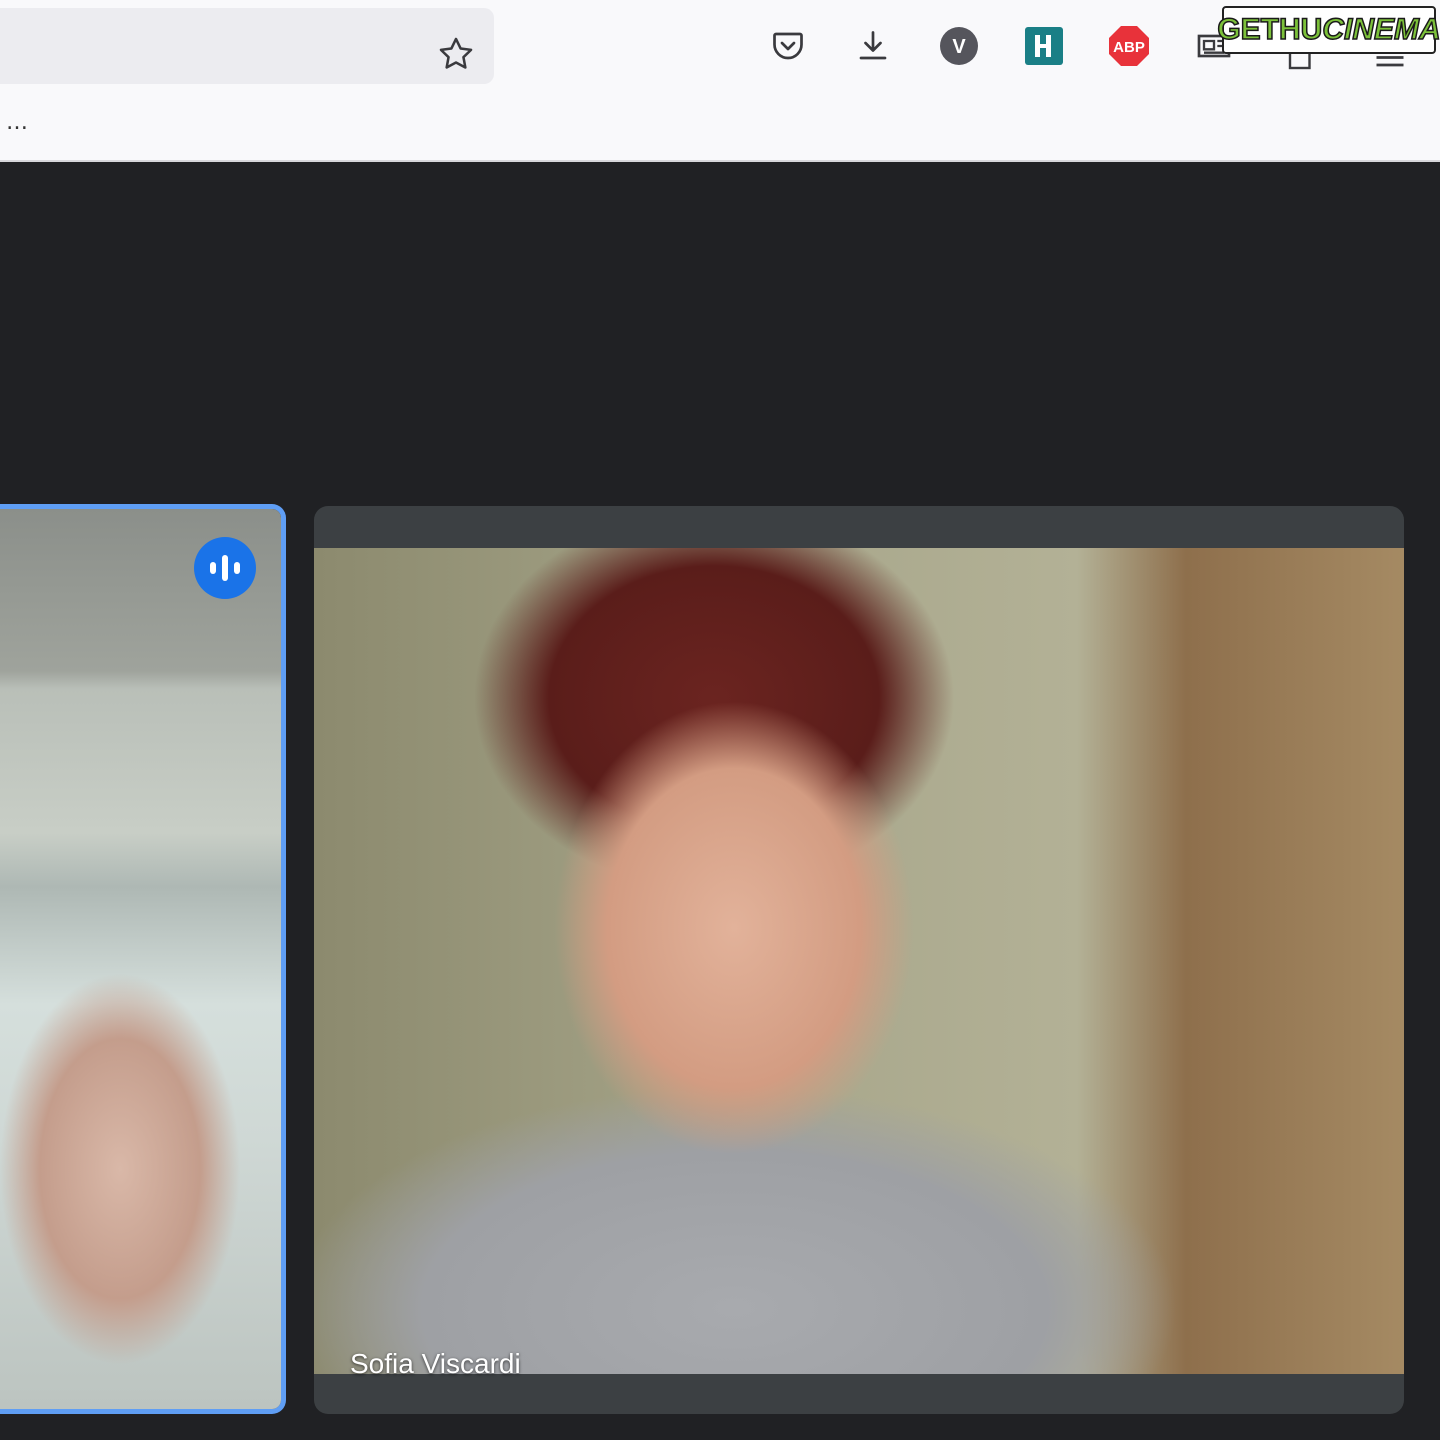 The height and width of the screenshot is (1440, 1440). Describe the element at coordinates (140, 959) in the screenshot. I see `participant-video` at that location.